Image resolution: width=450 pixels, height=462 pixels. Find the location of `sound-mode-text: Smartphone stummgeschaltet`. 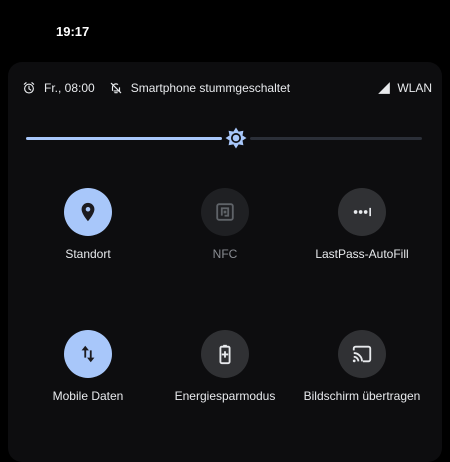

sound-mode-text: Smartphone stummgeschaltet is located at coordinates (210, 88).